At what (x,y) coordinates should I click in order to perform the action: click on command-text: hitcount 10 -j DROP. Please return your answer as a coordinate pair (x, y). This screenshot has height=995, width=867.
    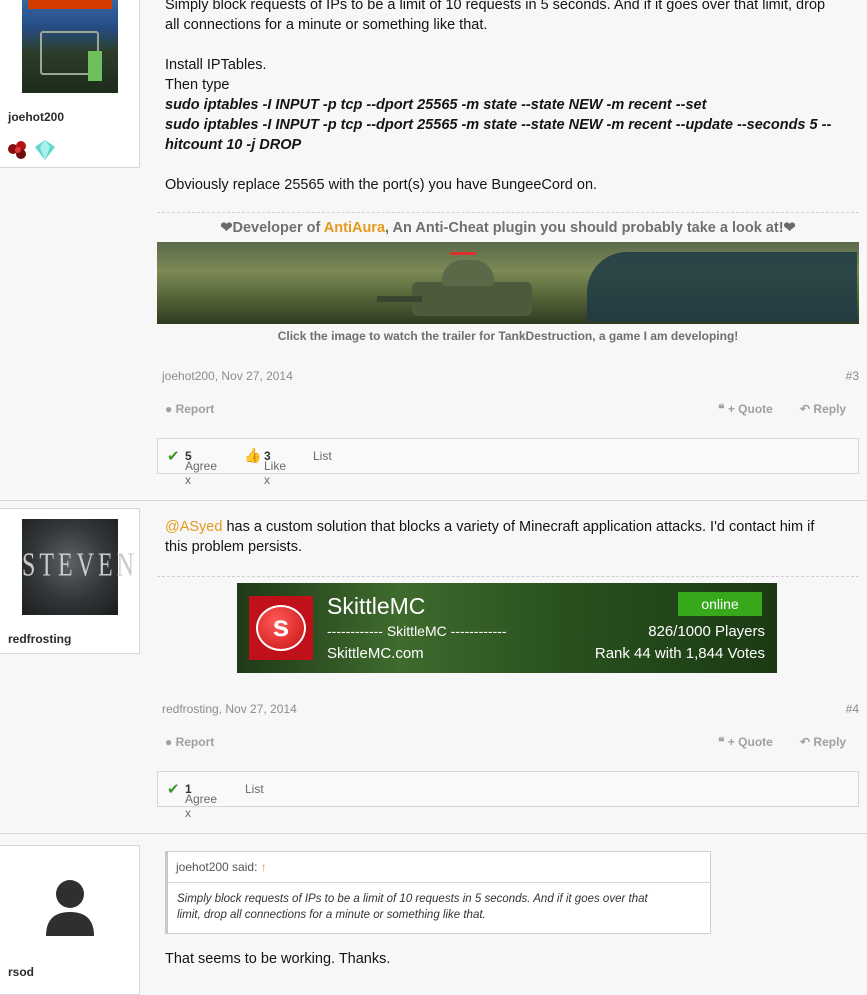
    Looking at the image, I should click on (233, 145).